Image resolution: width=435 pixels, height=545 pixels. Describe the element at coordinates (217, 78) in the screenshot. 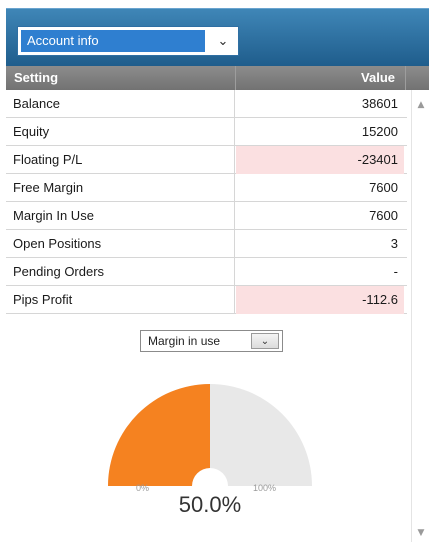

I see `table-header-row: Setting Value` at that location.